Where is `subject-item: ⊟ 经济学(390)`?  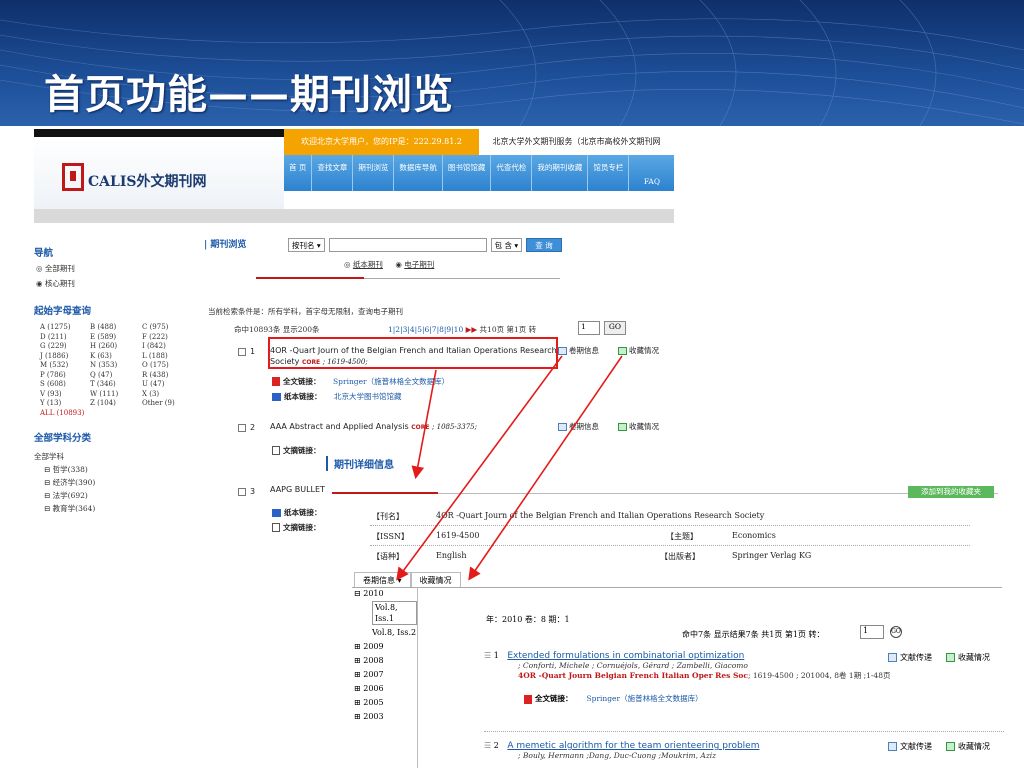 subject-item: ⊟ 经济学(390) is located at coordinates (119, 482).